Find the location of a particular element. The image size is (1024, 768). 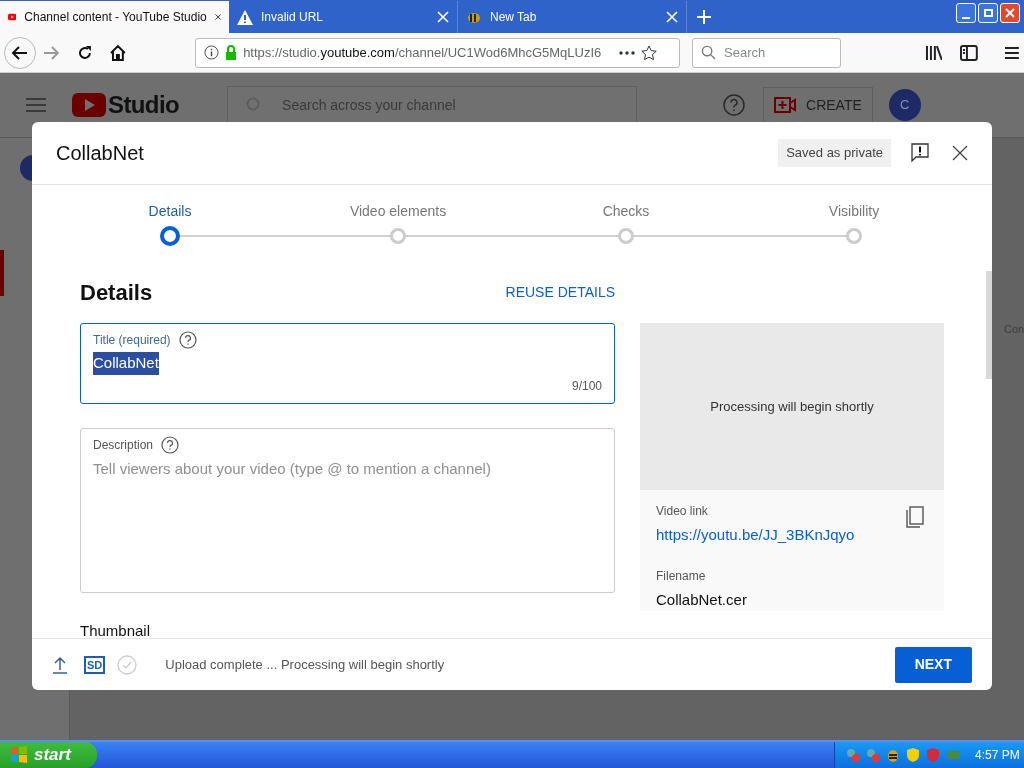

star-icon is located at coordinates (649, 52).